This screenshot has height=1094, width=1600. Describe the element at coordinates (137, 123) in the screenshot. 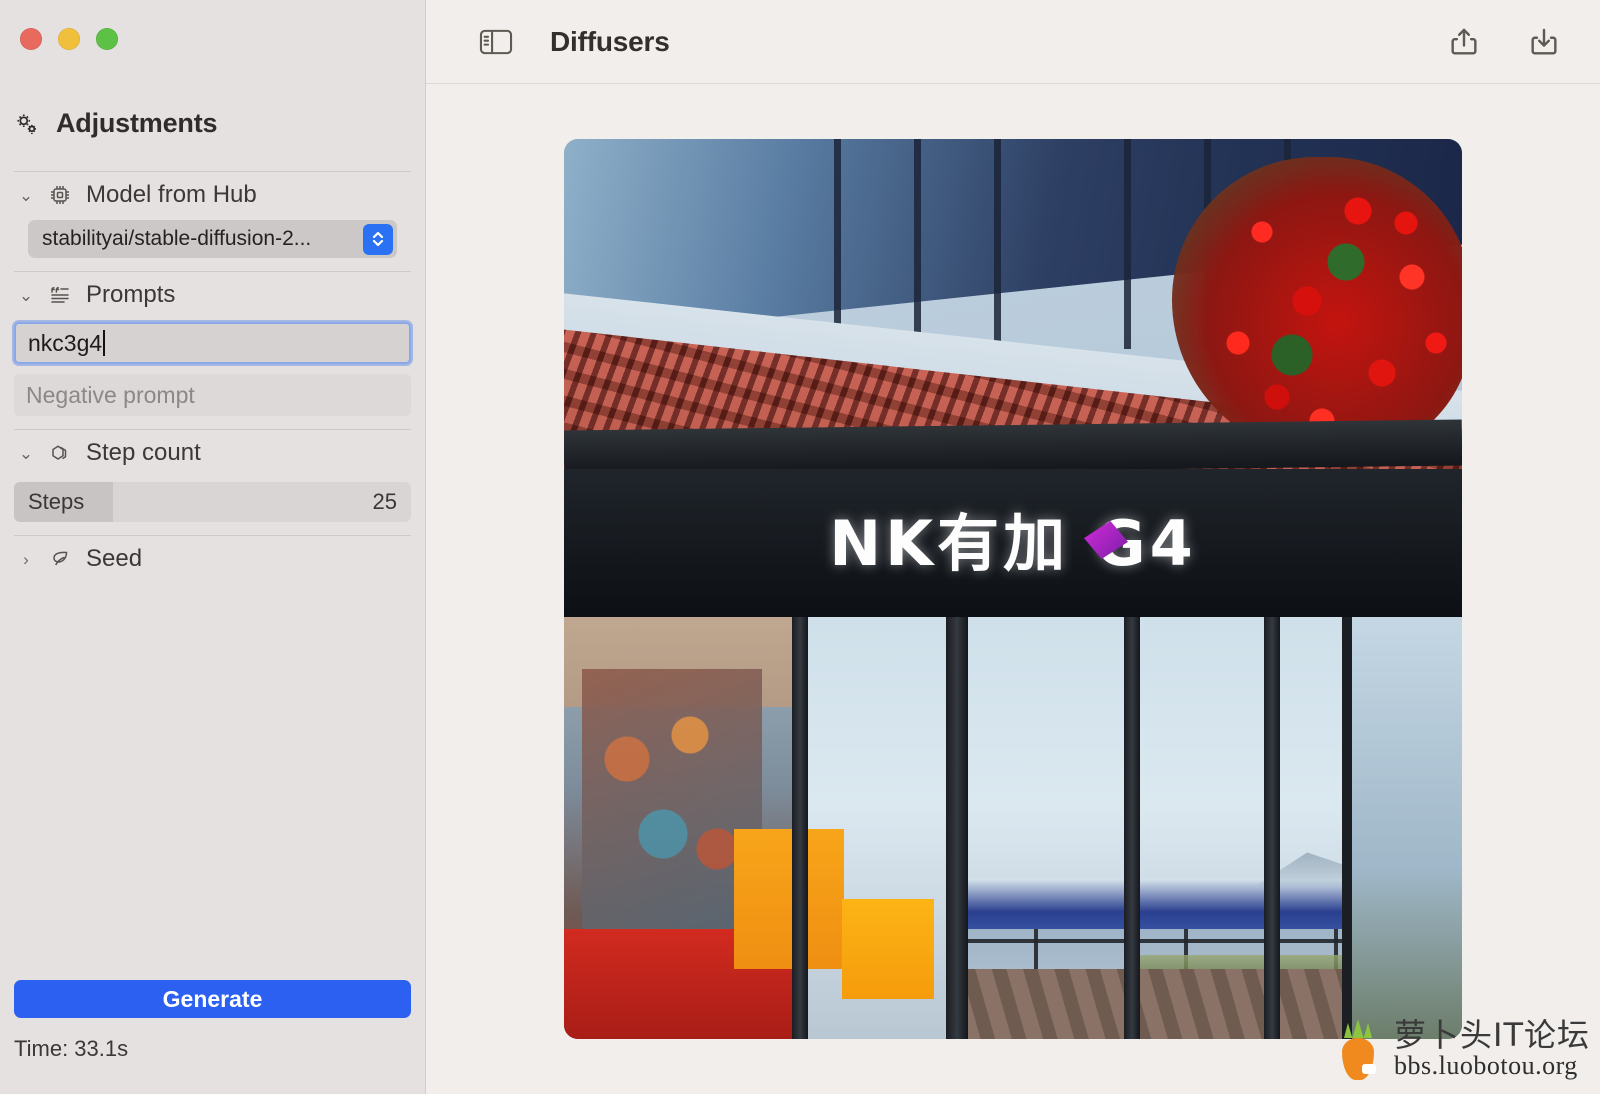

I see `page-title: Adjustments` at that location.